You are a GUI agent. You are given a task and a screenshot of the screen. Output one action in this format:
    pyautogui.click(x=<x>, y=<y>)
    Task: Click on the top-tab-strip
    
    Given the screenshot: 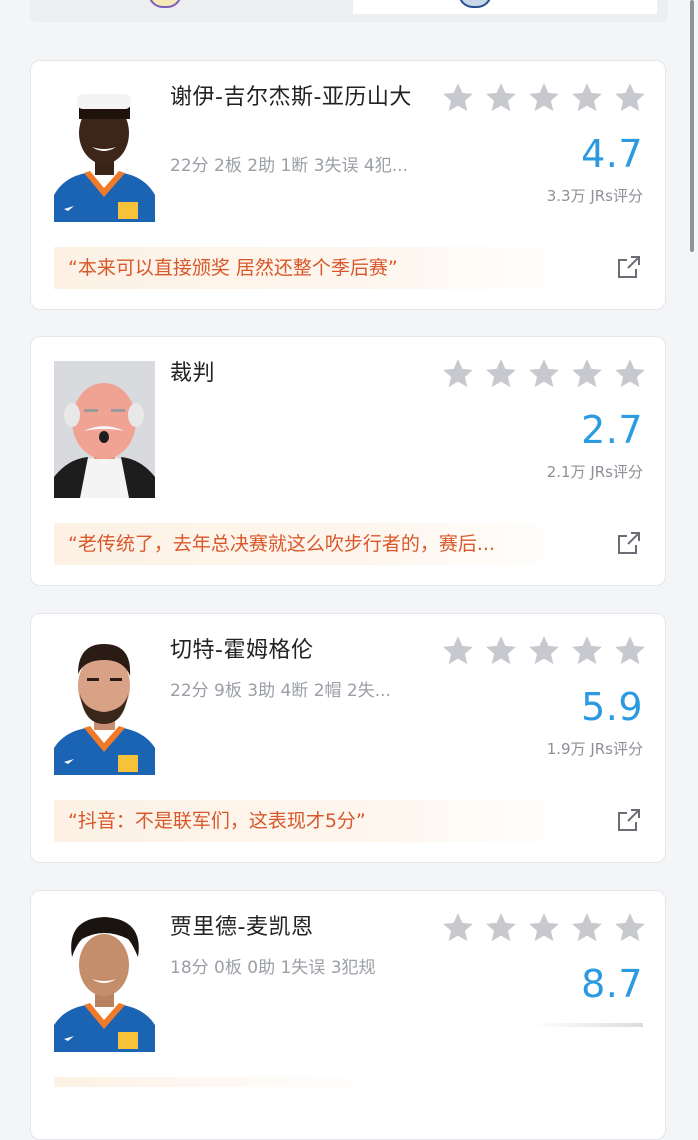 What is the action you would take?
    pyautogui.click(x=349, y=11)
    